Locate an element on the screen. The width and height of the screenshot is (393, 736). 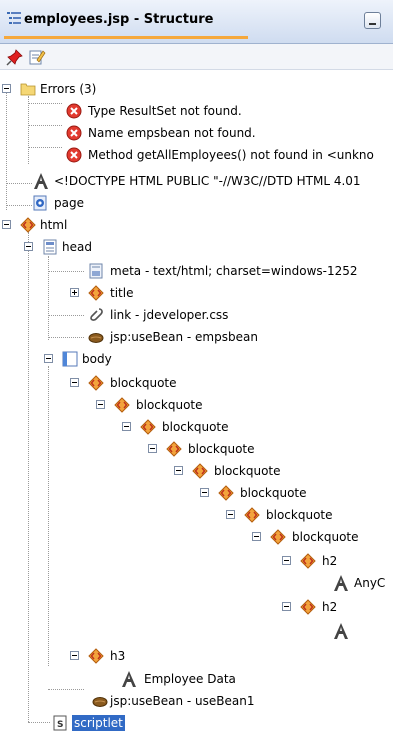
tree-node-text-employee-data: Employee Data is located at coordinates (196, 679).